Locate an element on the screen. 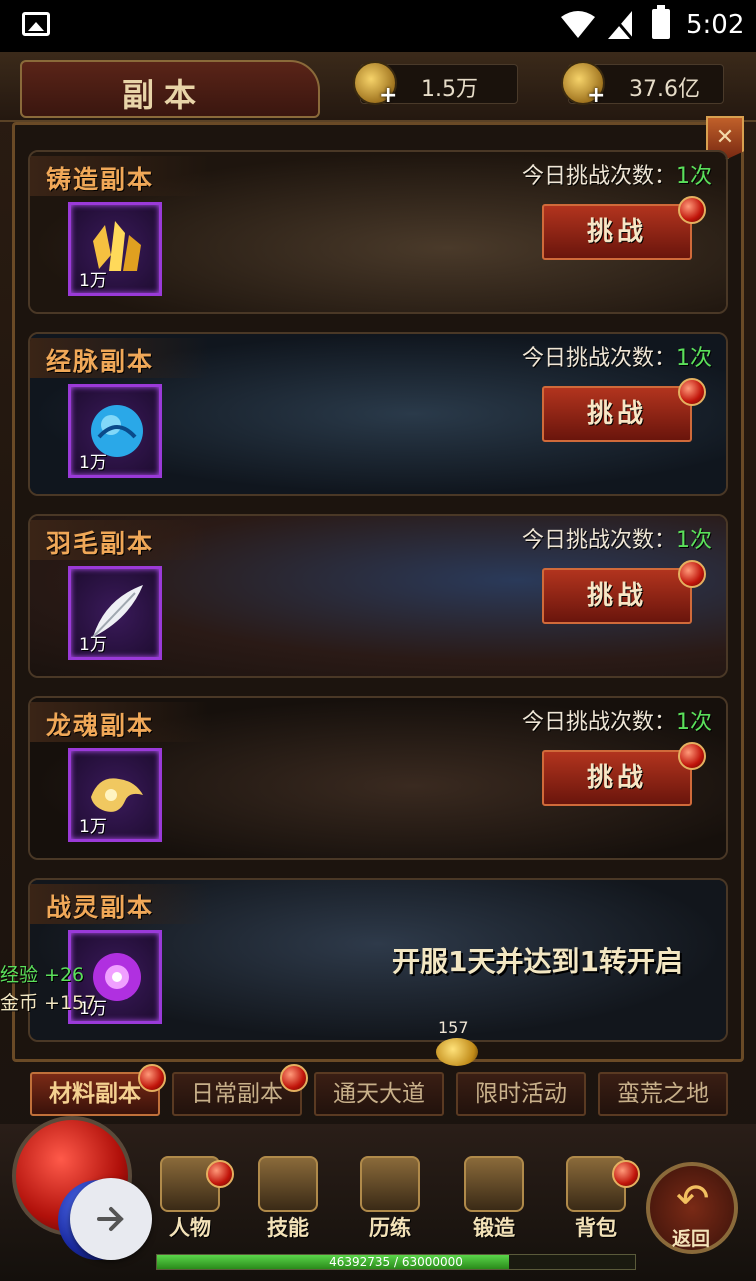 This screenshot has width=756, height=1281. return-button: ↶ 返回 is located at coordinates (692, 1208).